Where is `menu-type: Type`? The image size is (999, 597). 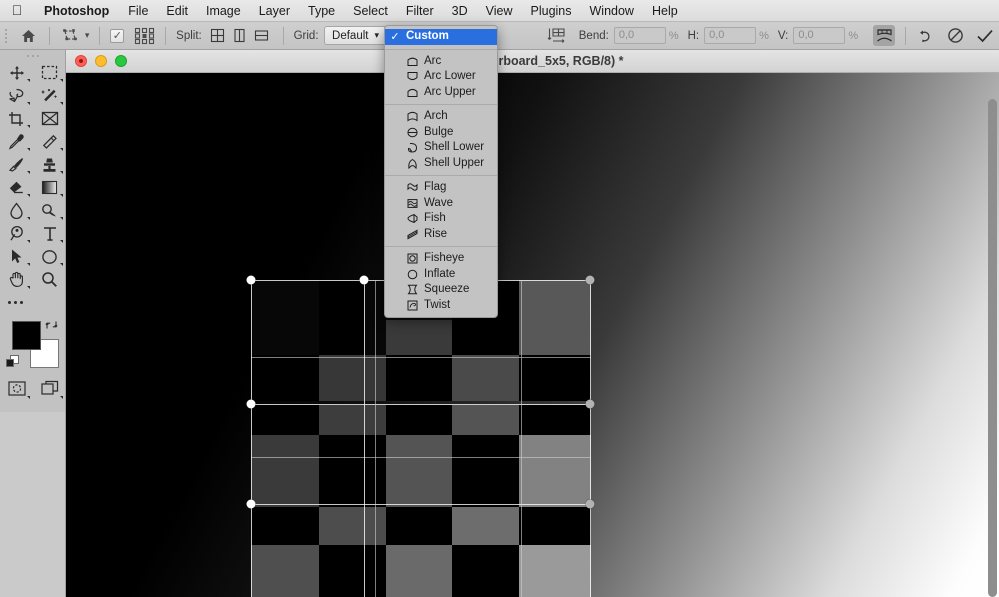
menu-type: Type is located at coordinates (321, 11).